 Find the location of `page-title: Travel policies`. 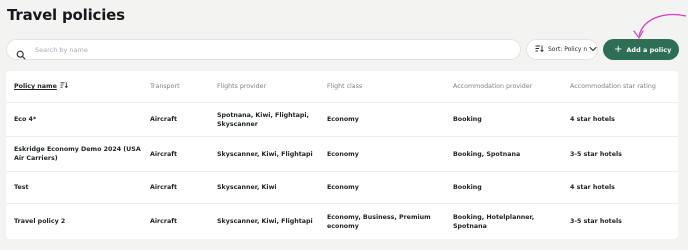

page-title: Travel policies is located at coordinates (66, 15).